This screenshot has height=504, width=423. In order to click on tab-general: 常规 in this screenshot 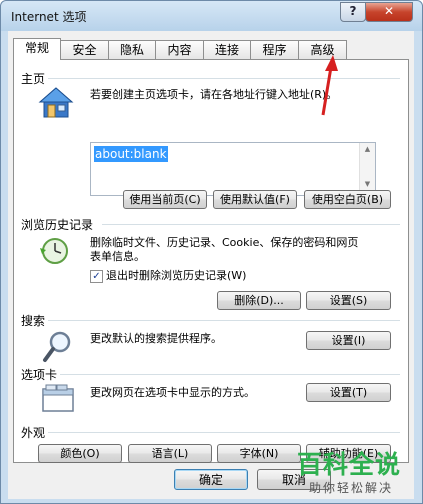, I will do `click(37, 49)`.